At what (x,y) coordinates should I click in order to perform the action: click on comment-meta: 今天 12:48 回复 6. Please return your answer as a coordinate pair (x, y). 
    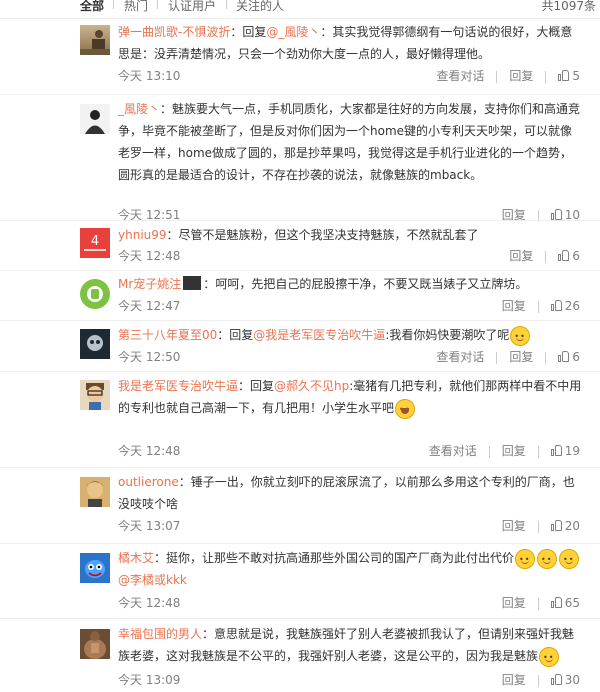
    Looking at the image, I should click on (359, 257).